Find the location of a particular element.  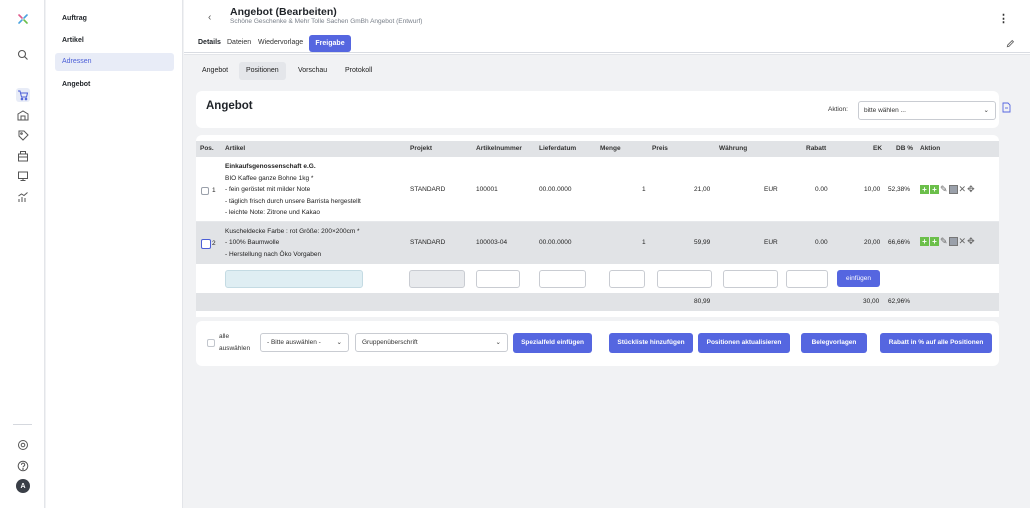

gruppenueberschrift-select: Gruppenüberschrift ⌄ is located at coordinates (431, 342).